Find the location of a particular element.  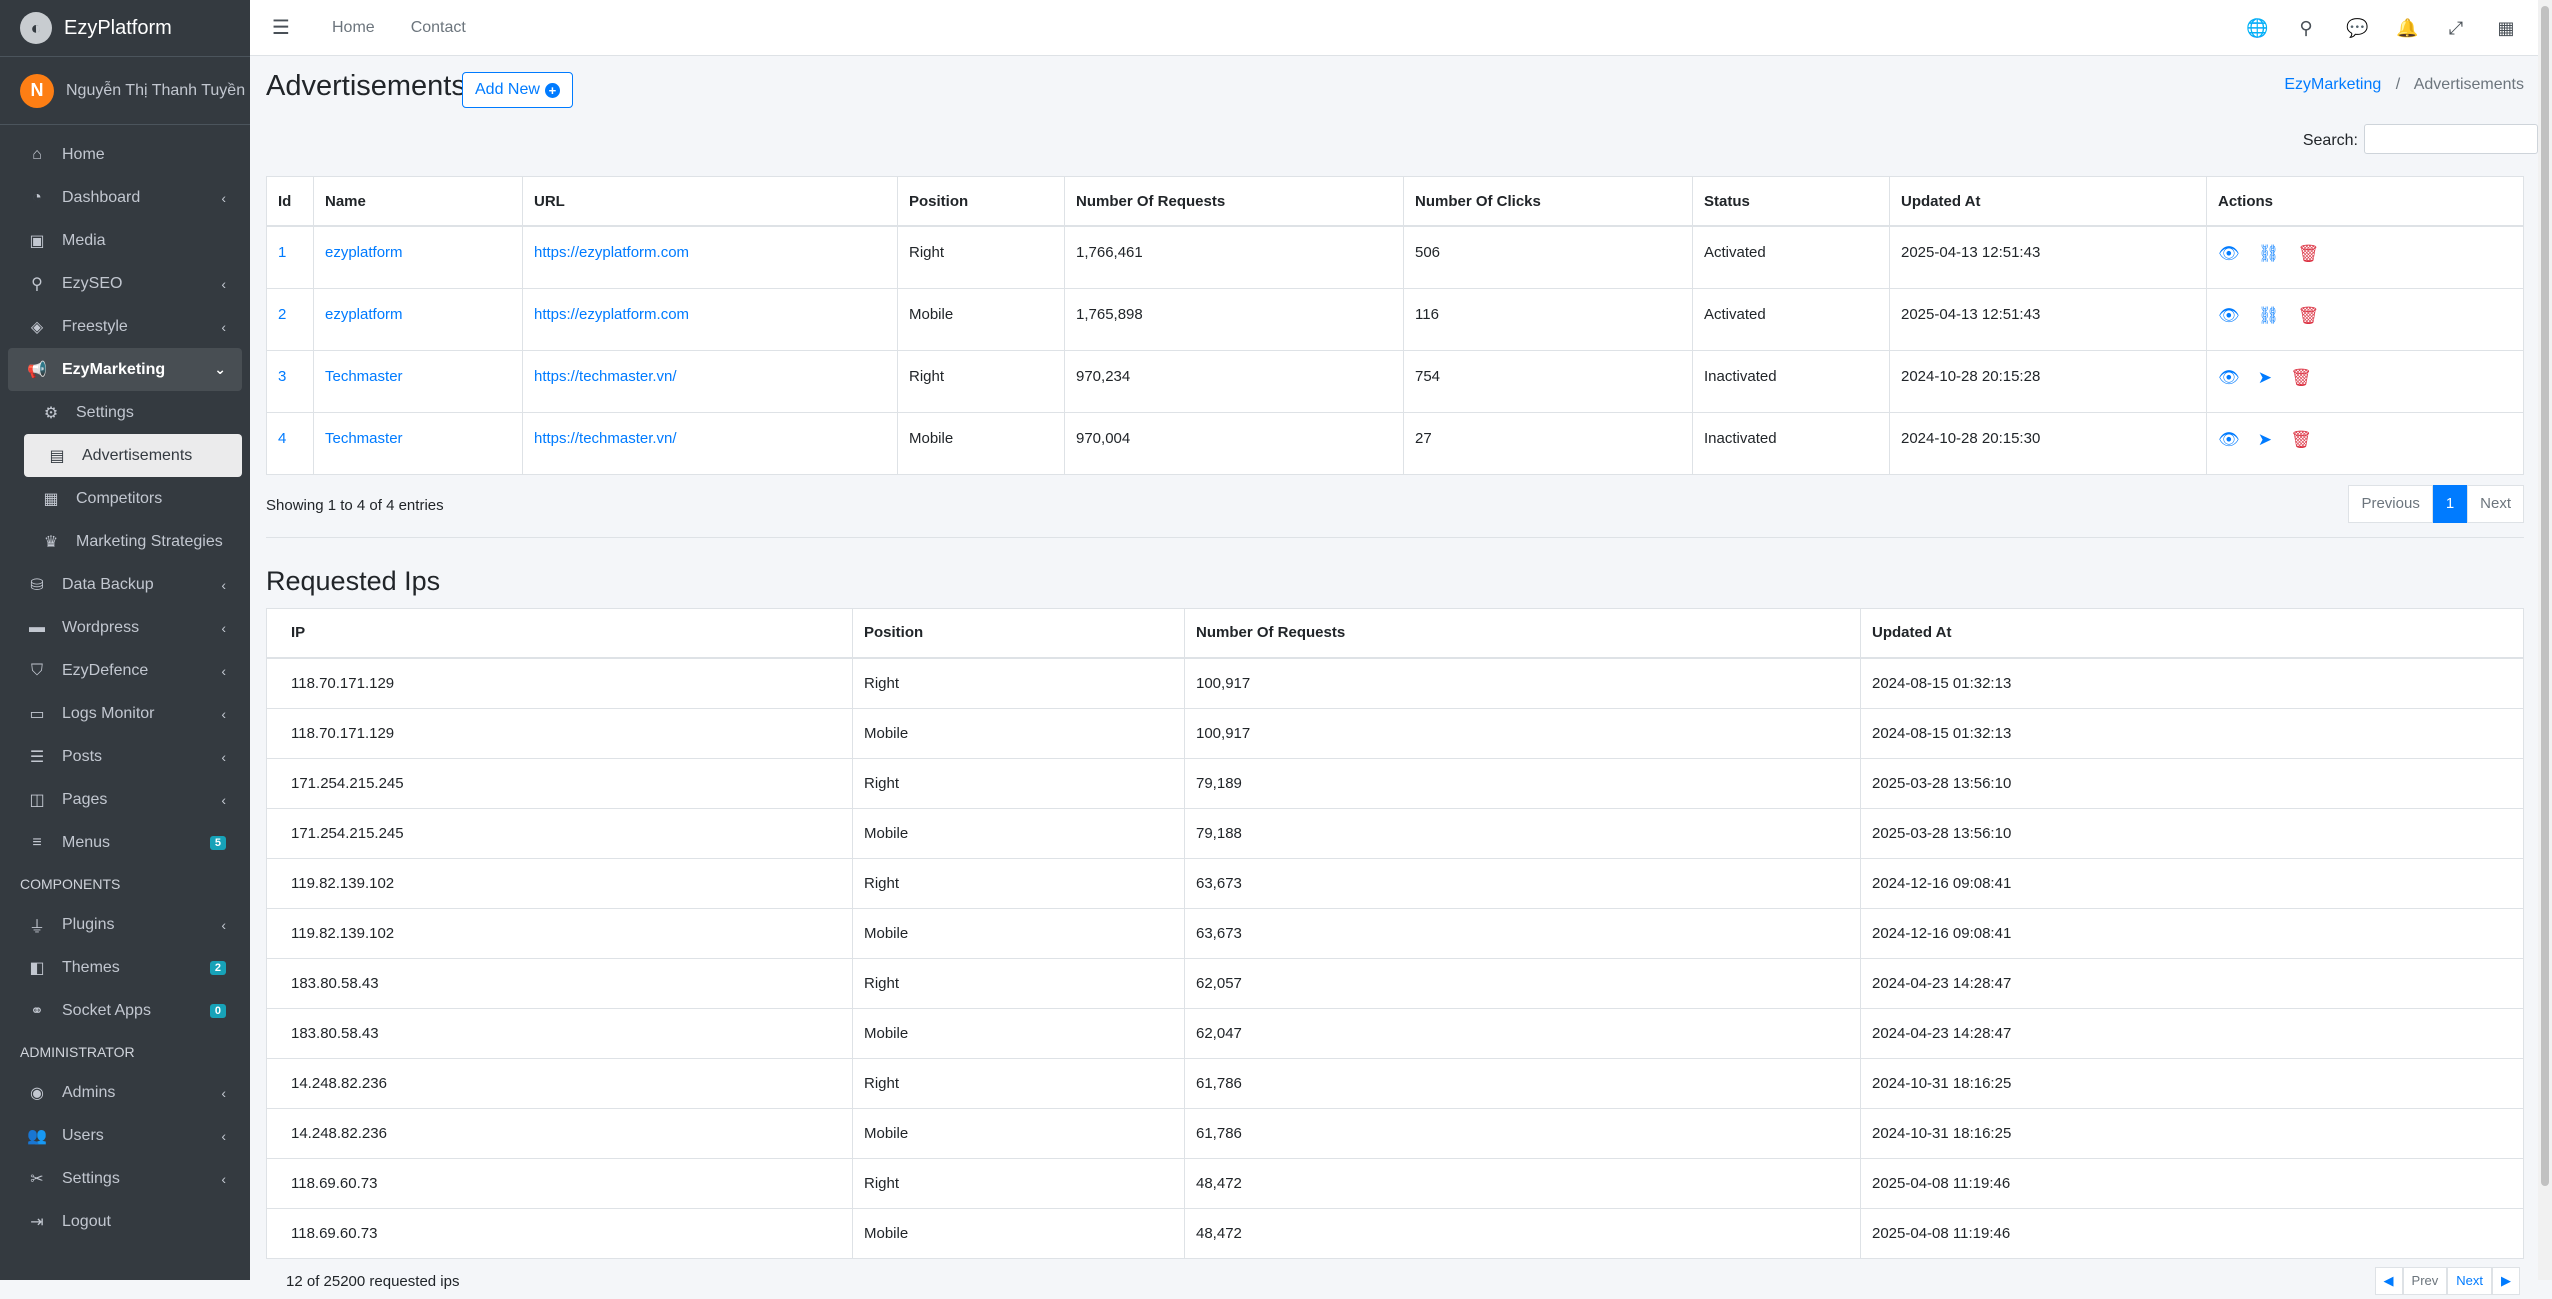

chat-icon: 💬 is located at coordinates (2357, 28).